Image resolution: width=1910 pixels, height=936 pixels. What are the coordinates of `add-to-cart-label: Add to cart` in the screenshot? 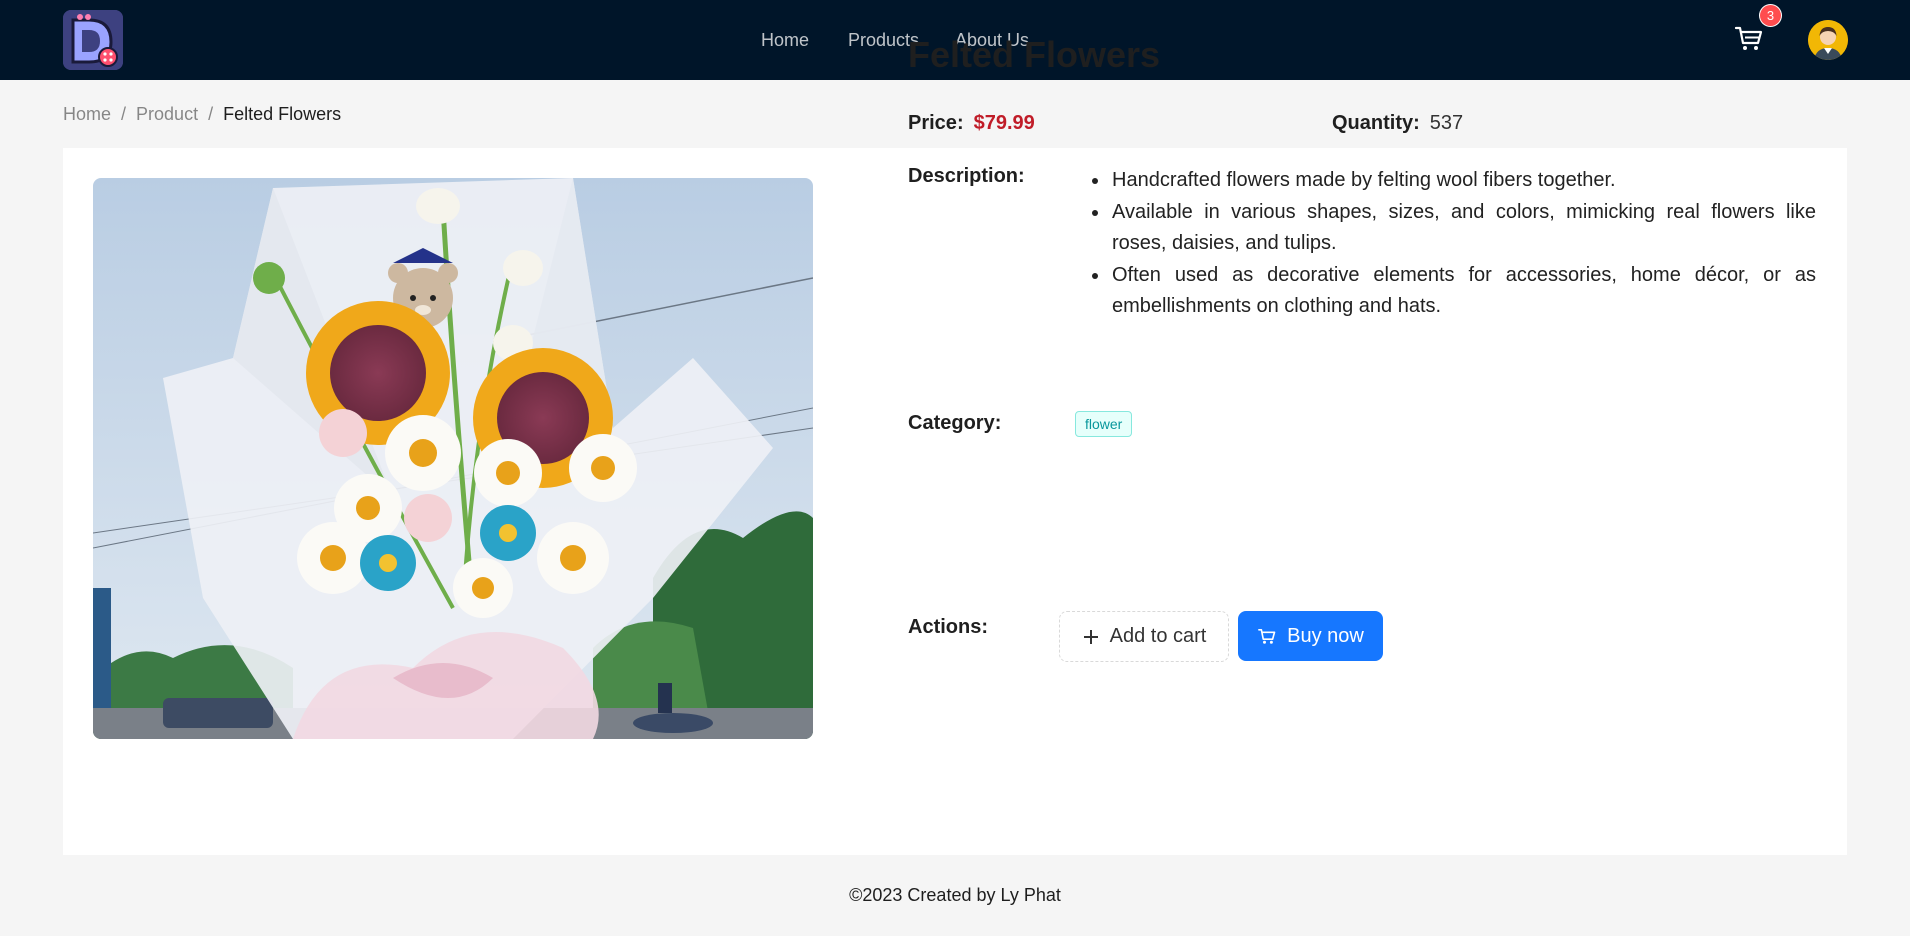 It's located at (1158, 636).